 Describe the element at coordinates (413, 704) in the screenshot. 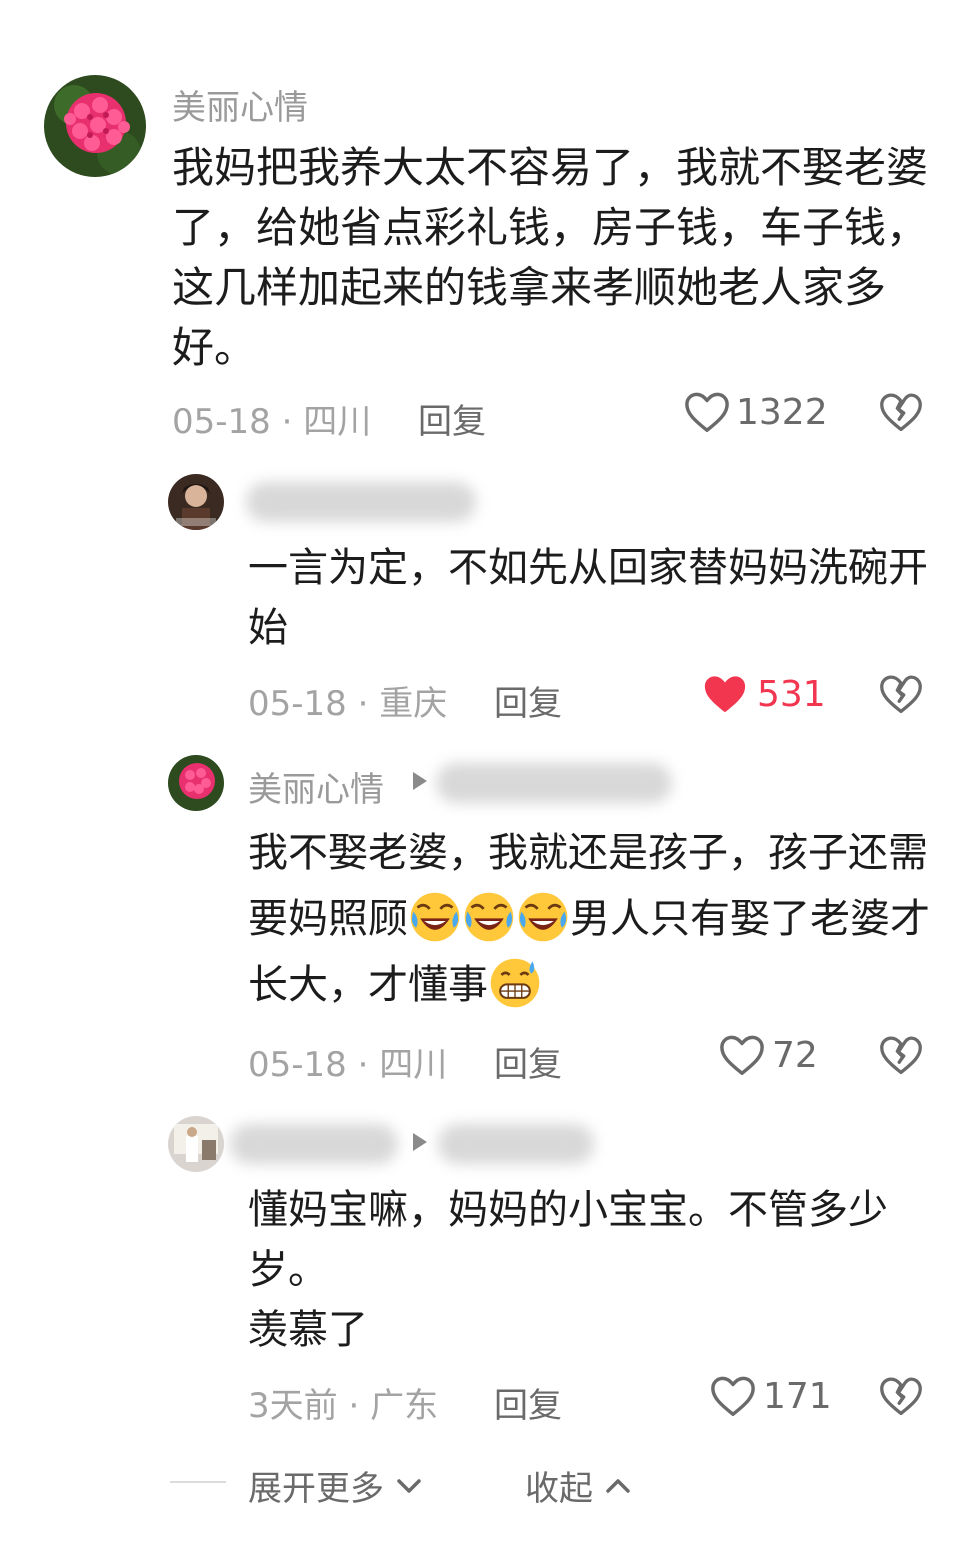

I see `comment-location: 重庆` at that location.